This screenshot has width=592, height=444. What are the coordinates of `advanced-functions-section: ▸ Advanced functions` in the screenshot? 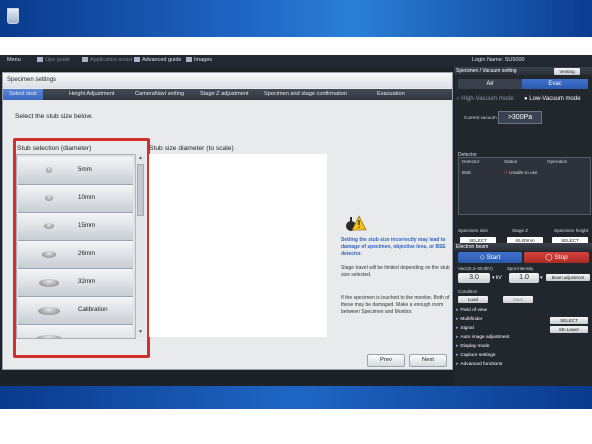 It's located at (523, 365).